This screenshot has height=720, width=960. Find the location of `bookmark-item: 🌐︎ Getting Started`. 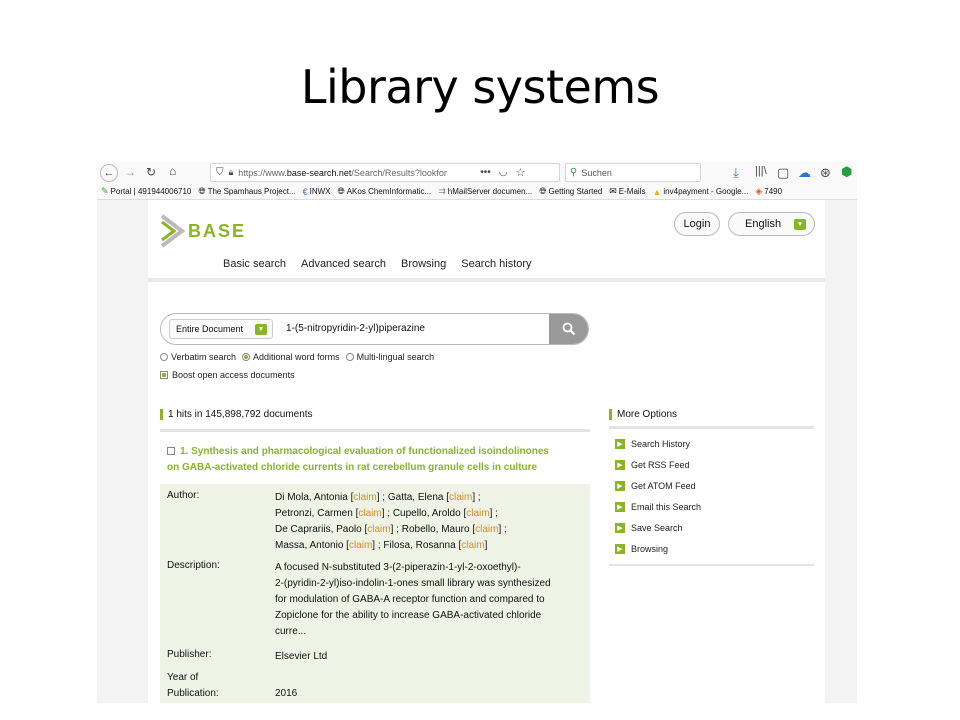

bookmark-item: 🌐︎ Getting Started is located at coordinates (570, 191).